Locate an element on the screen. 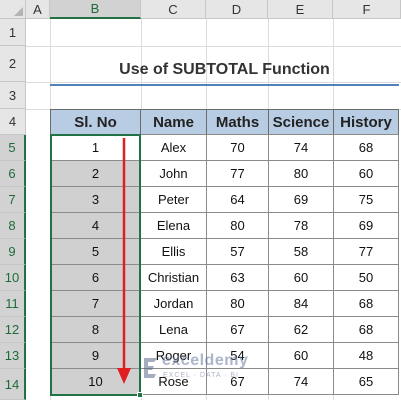  cell-science: 80 is located at coordinates (301, 173).